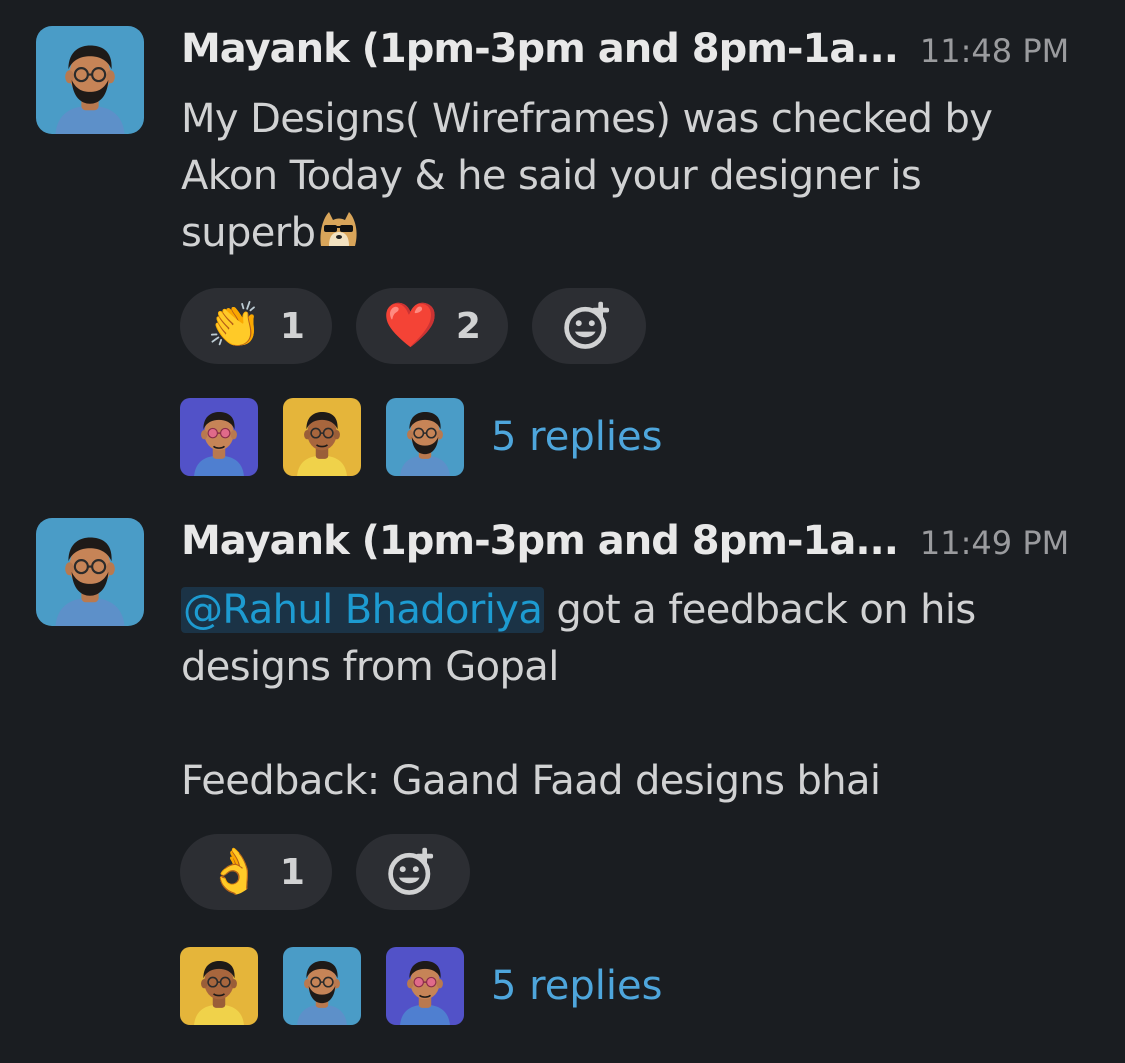 The image size is (1125, 1063). I want to click on reaction-heart: ❤️ 2, so click(432, 326).